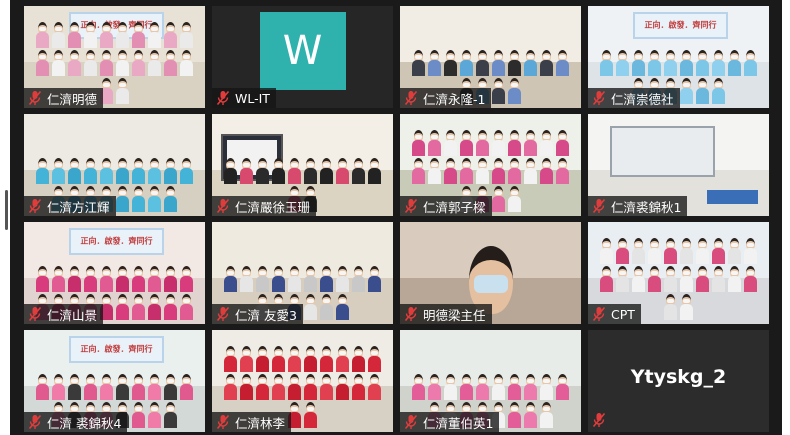 Image resolution: width=790 pixels, height=435 pixels. Describe the element at coordinates (114, 273) in the screenshot. I see `video-tile: 正向．啟發．齊同行 仁濟山景` at that location.